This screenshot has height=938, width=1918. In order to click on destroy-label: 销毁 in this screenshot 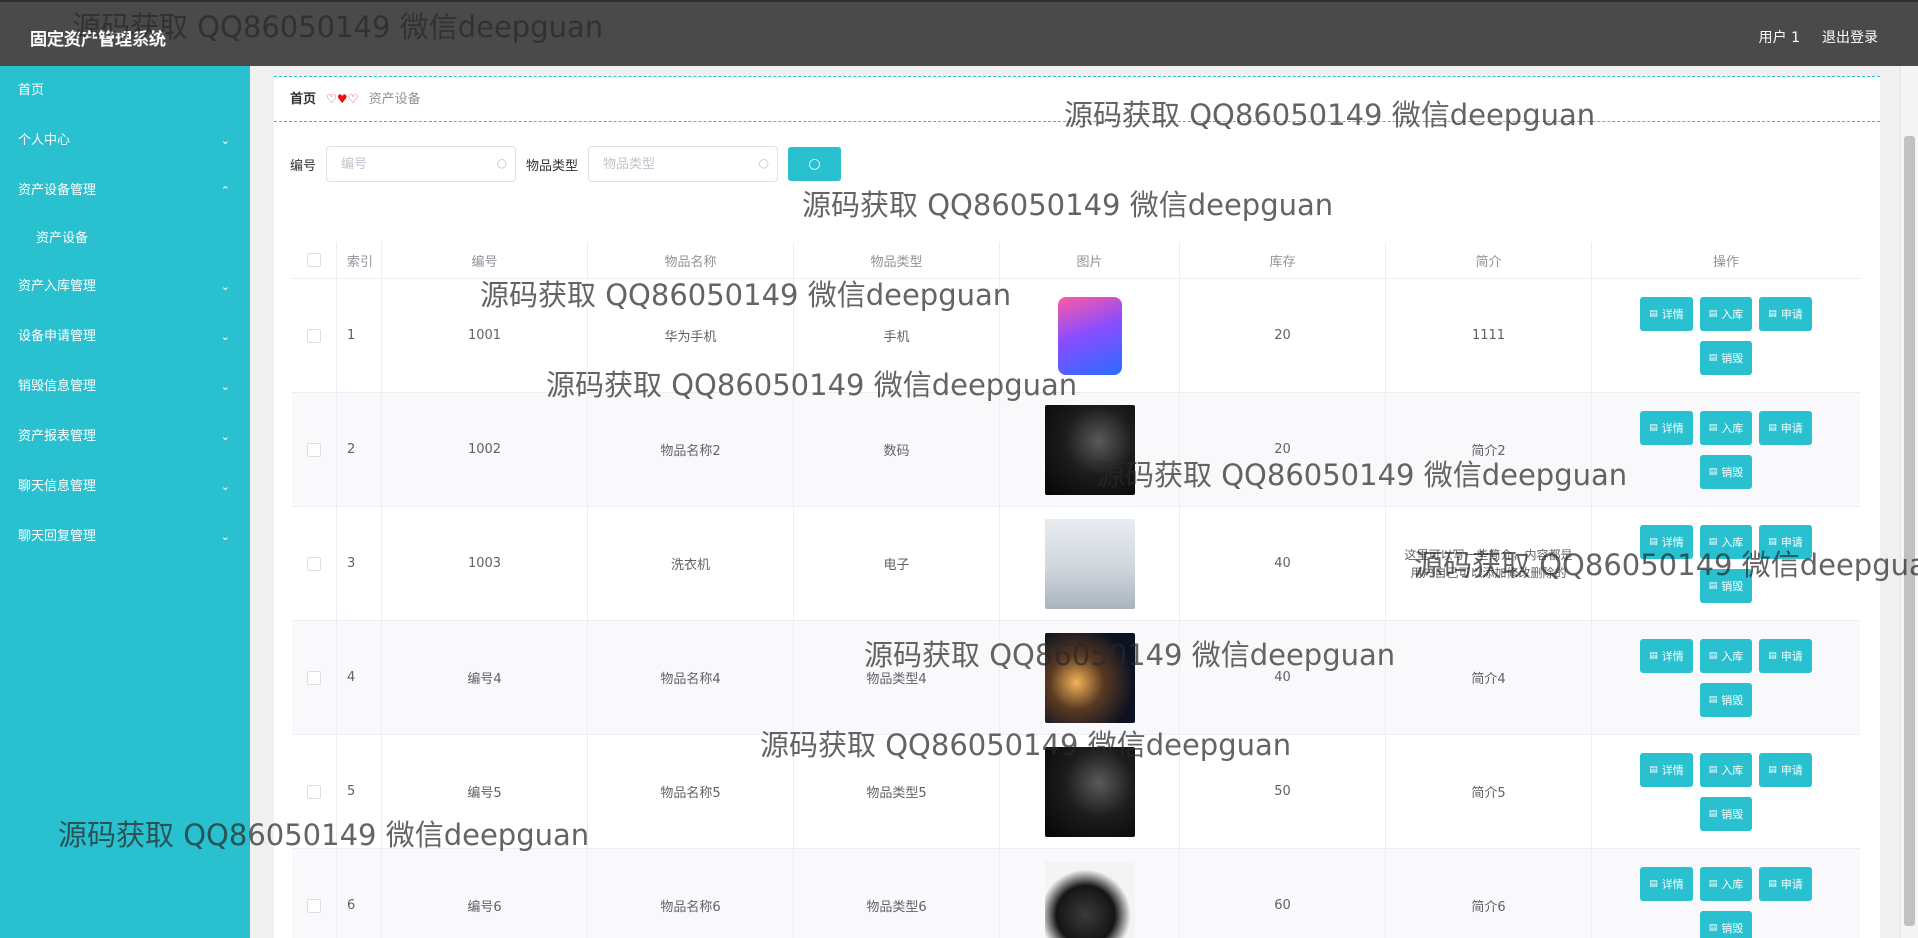, I will do `click(1732, 928)`.